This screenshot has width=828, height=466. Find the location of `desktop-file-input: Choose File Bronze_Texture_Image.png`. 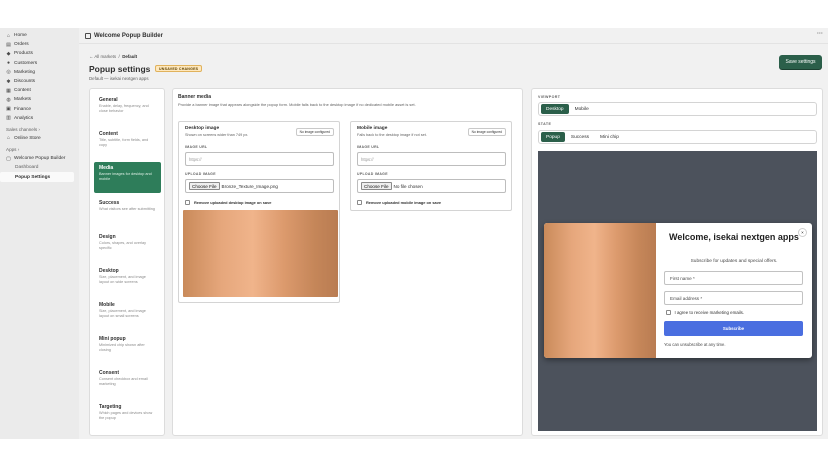

desktop-file-input: Choose File Bronze_Texture_Image.png is located at coordinates (259, 186).